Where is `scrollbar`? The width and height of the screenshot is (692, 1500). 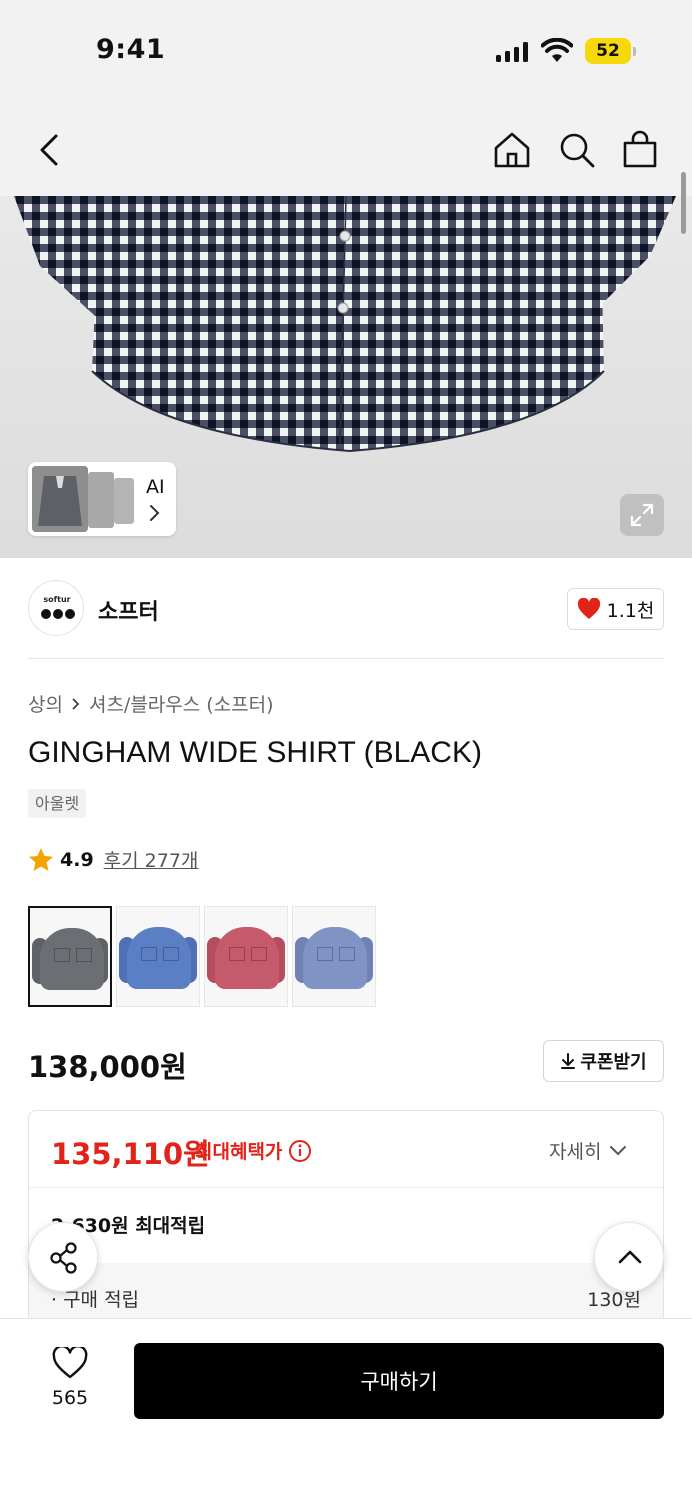 scrollbar is located at coordinates (683, 203).